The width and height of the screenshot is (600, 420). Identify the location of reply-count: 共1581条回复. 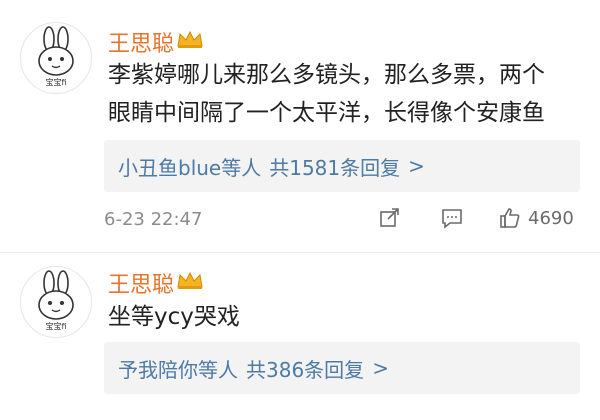
(335, 167).